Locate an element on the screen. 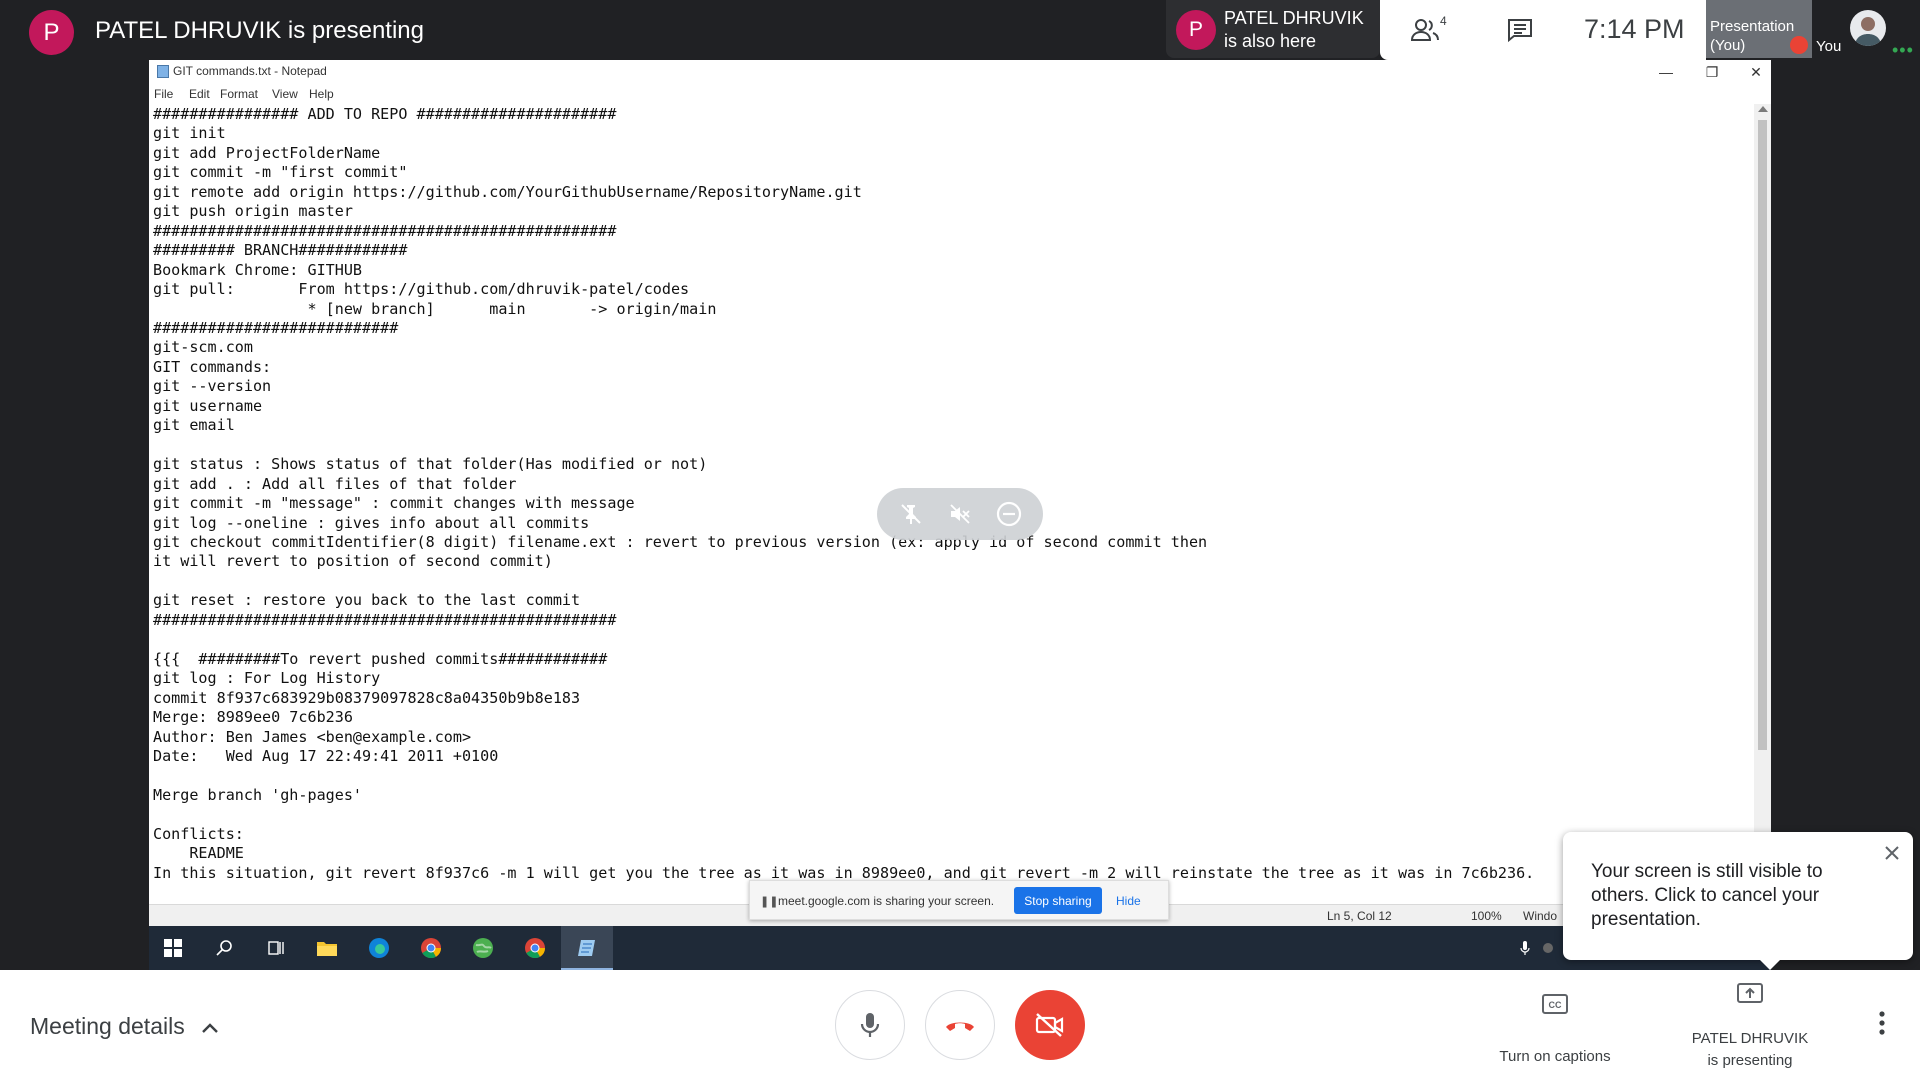  start-button is located at coordinates (173, 948).